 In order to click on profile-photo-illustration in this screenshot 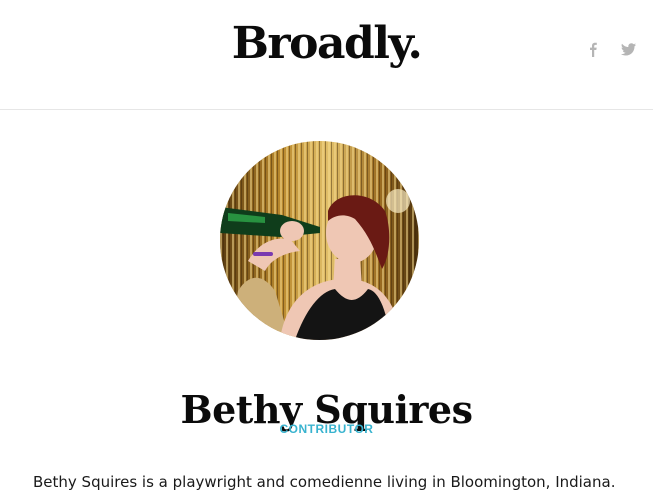, I will do `click(319, 240)`.